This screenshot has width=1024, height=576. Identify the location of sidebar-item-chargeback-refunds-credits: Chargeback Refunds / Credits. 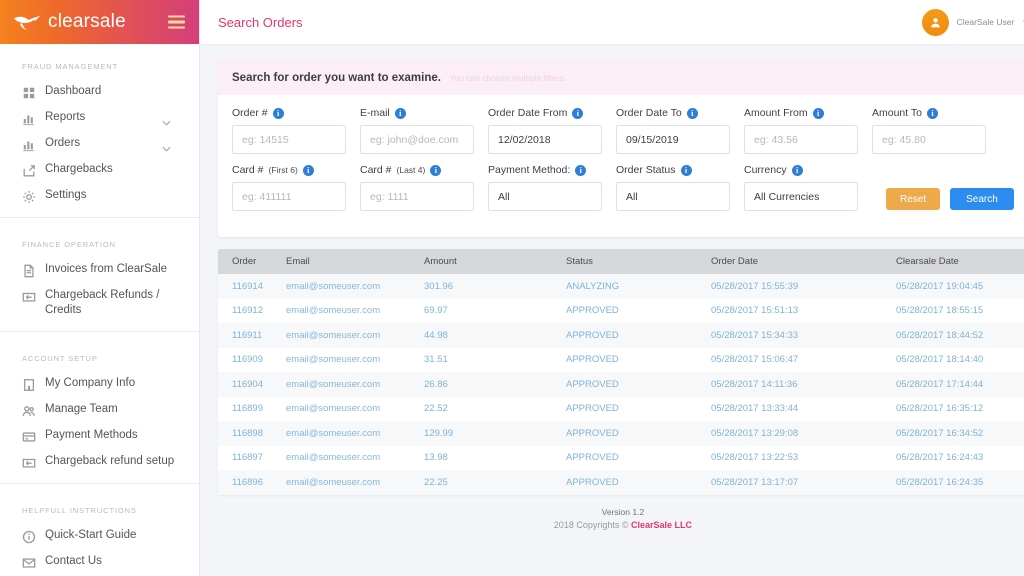
(99, 303).